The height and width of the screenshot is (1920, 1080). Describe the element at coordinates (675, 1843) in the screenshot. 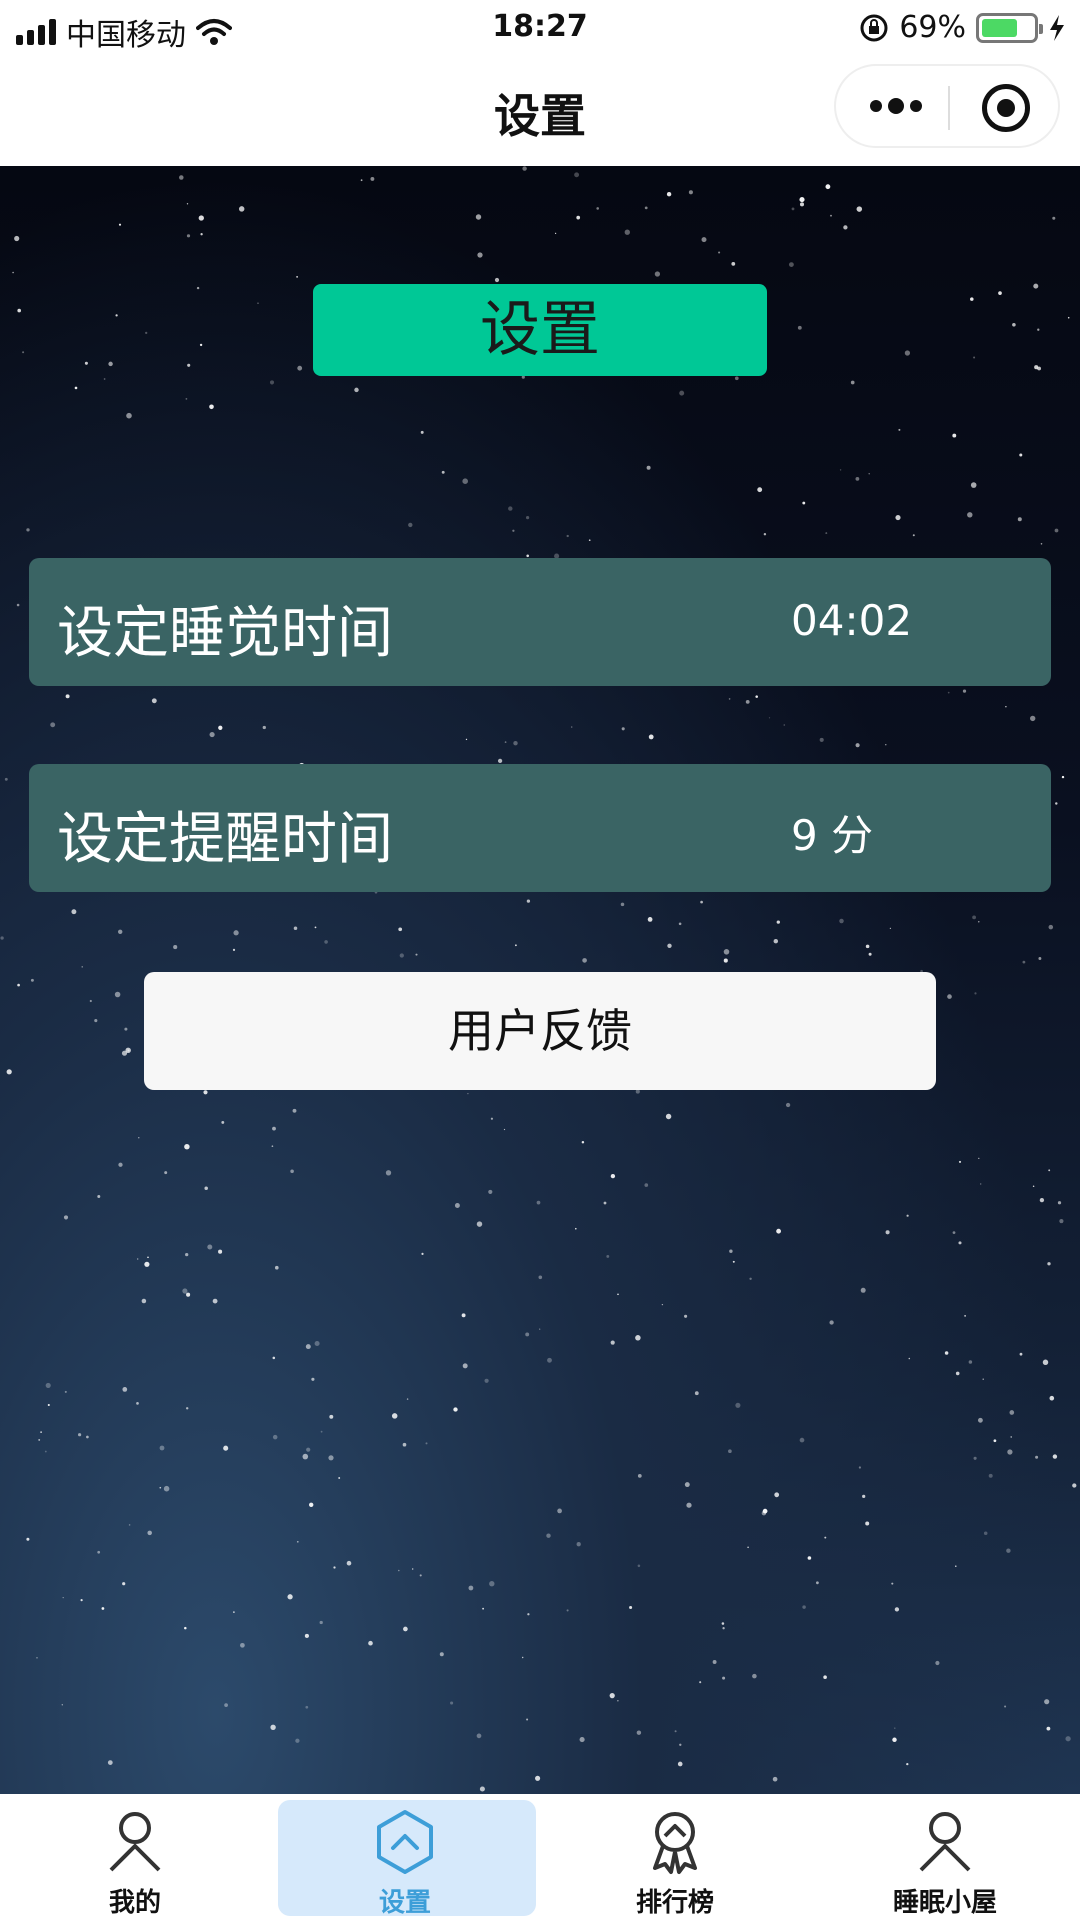

I see `medal-icon` at that location.